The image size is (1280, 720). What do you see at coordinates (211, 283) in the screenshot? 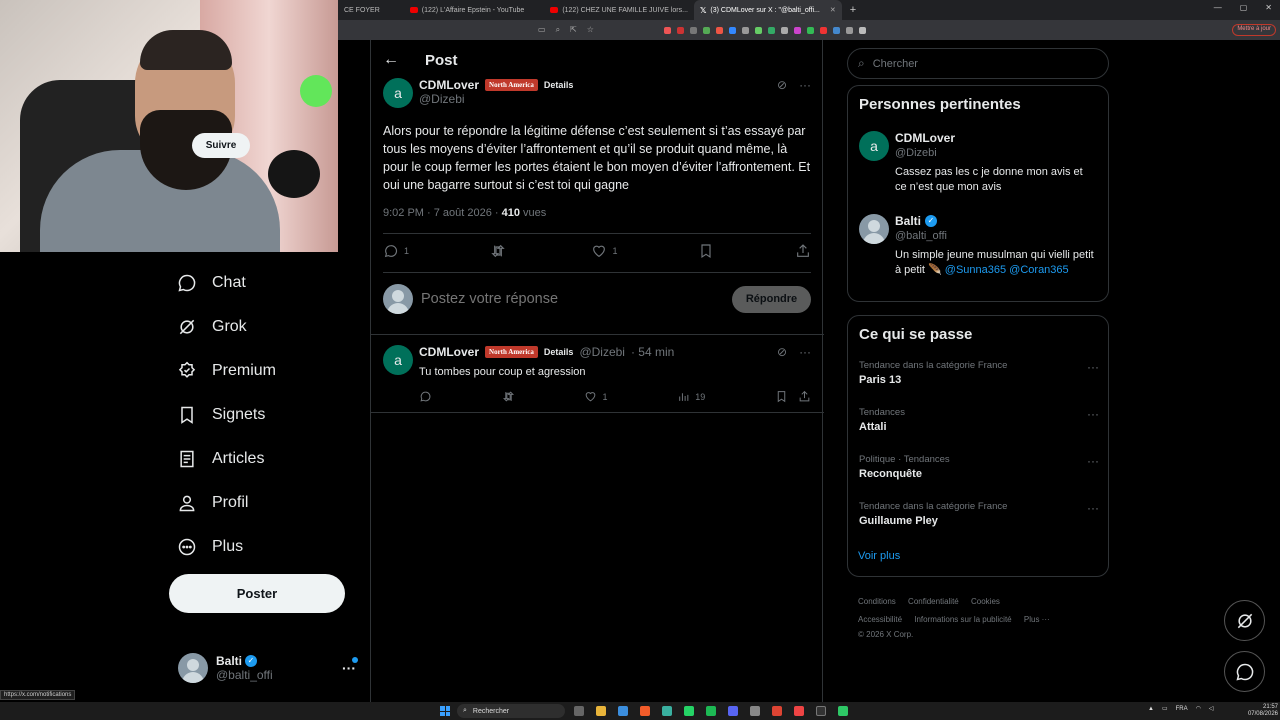
I see `sidebar-item-chat: Chat` at bounding box center [211, 283].